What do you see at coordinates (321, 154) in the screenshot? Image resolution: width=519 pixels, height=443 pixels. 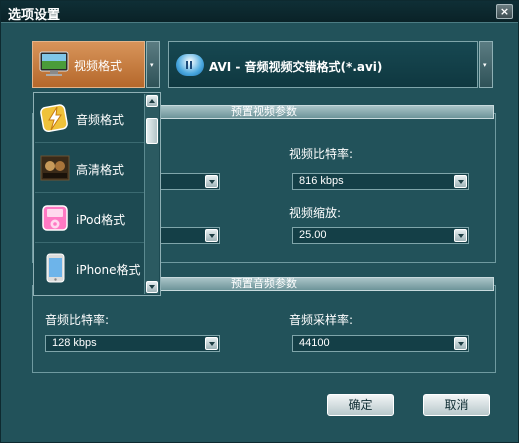 I see `video-bitrate-label: 视频比特率:` at bounding box center [321, 154].